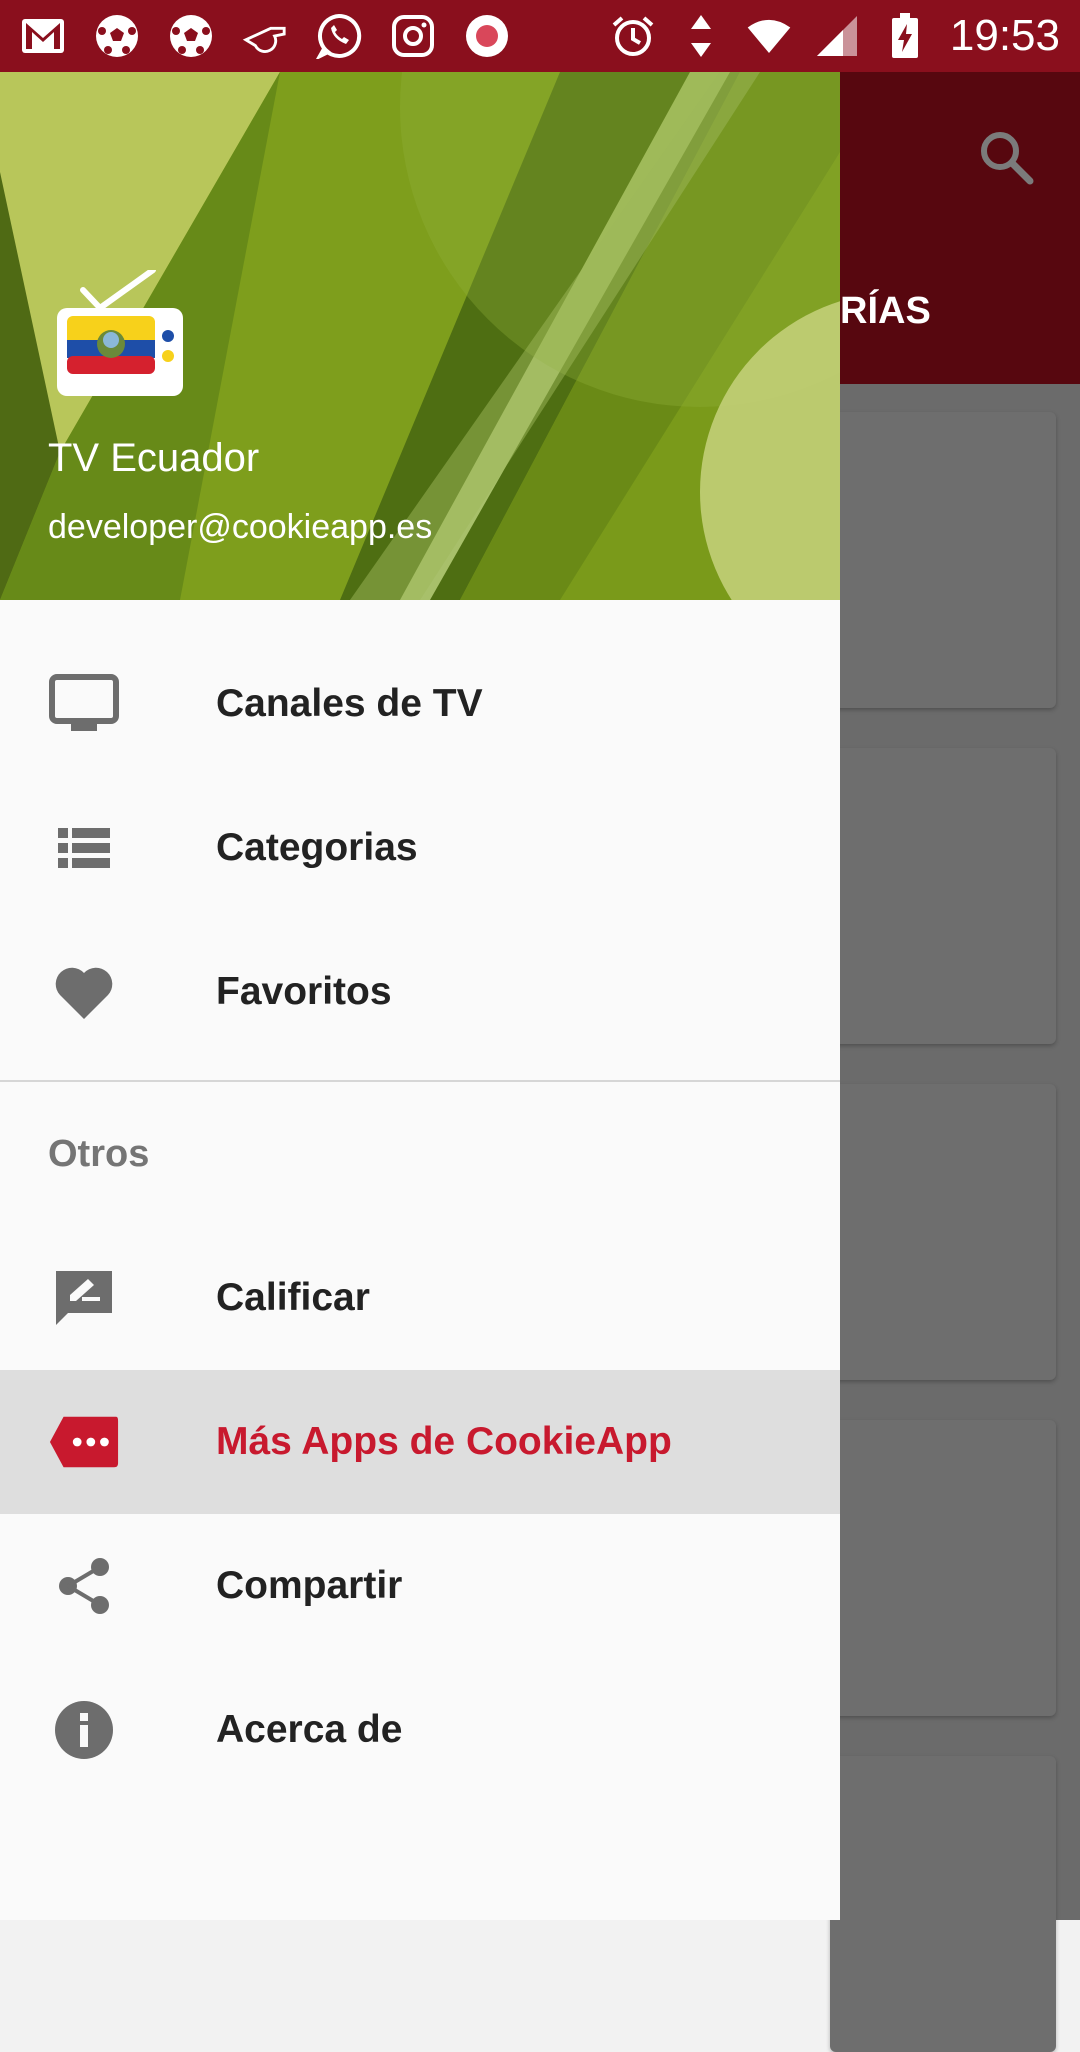 Image resolution: width=1080 pixels, height=2052 pixels. What do you see at coordinates (420, 848) in the screenshot?
I see `menu-item-categorias: Categorias` at bounding box center [420, 848].